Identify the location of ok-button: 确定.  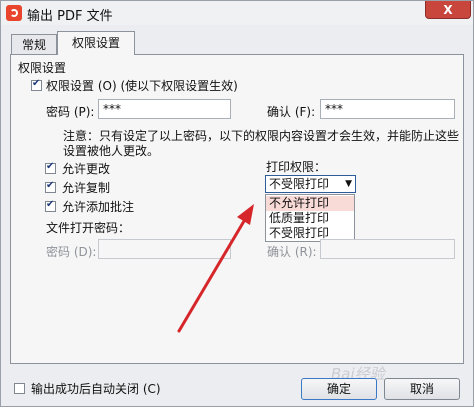
(339, 389).